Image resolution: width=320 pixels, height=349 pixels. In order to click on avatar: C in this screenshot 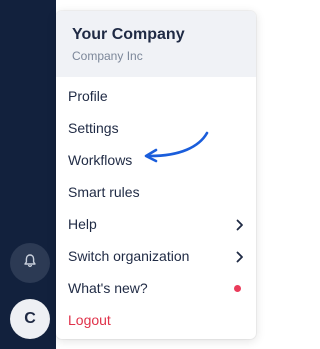, I will do `click(30, 319)`.